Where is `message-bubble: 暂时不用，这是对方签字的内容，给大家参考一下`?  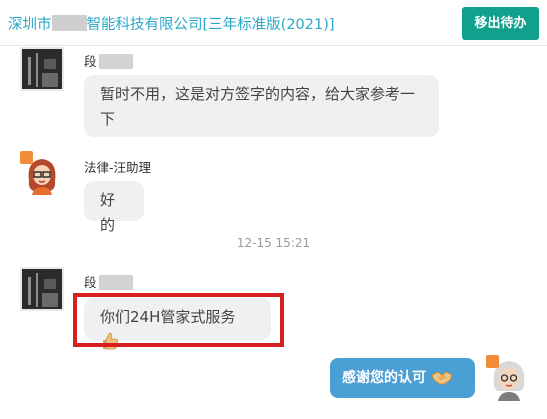
message-bubble: 暂时不用，这是对方签字的内容，给大家参考一下 is located at coordinates (261, 106).